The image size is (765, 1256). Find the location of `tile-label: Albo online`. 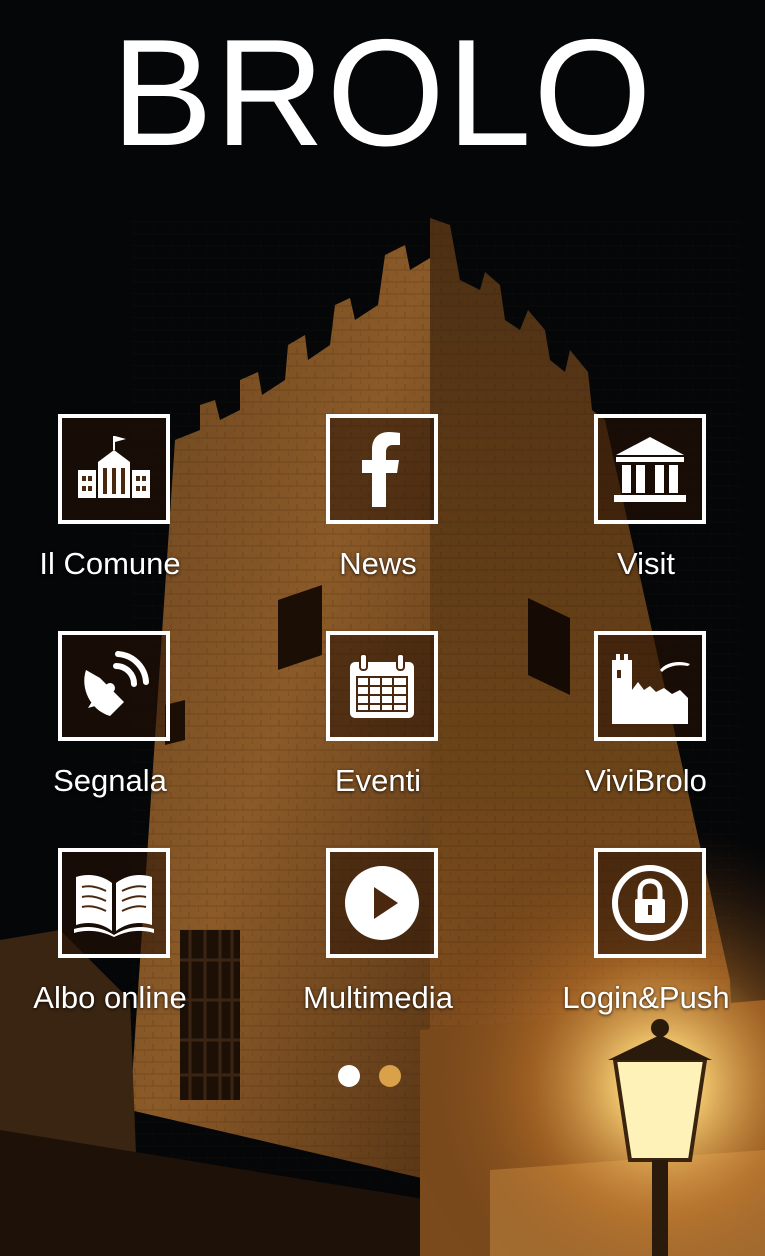

tile-label: Albo online is located at coordinates (110, 997).